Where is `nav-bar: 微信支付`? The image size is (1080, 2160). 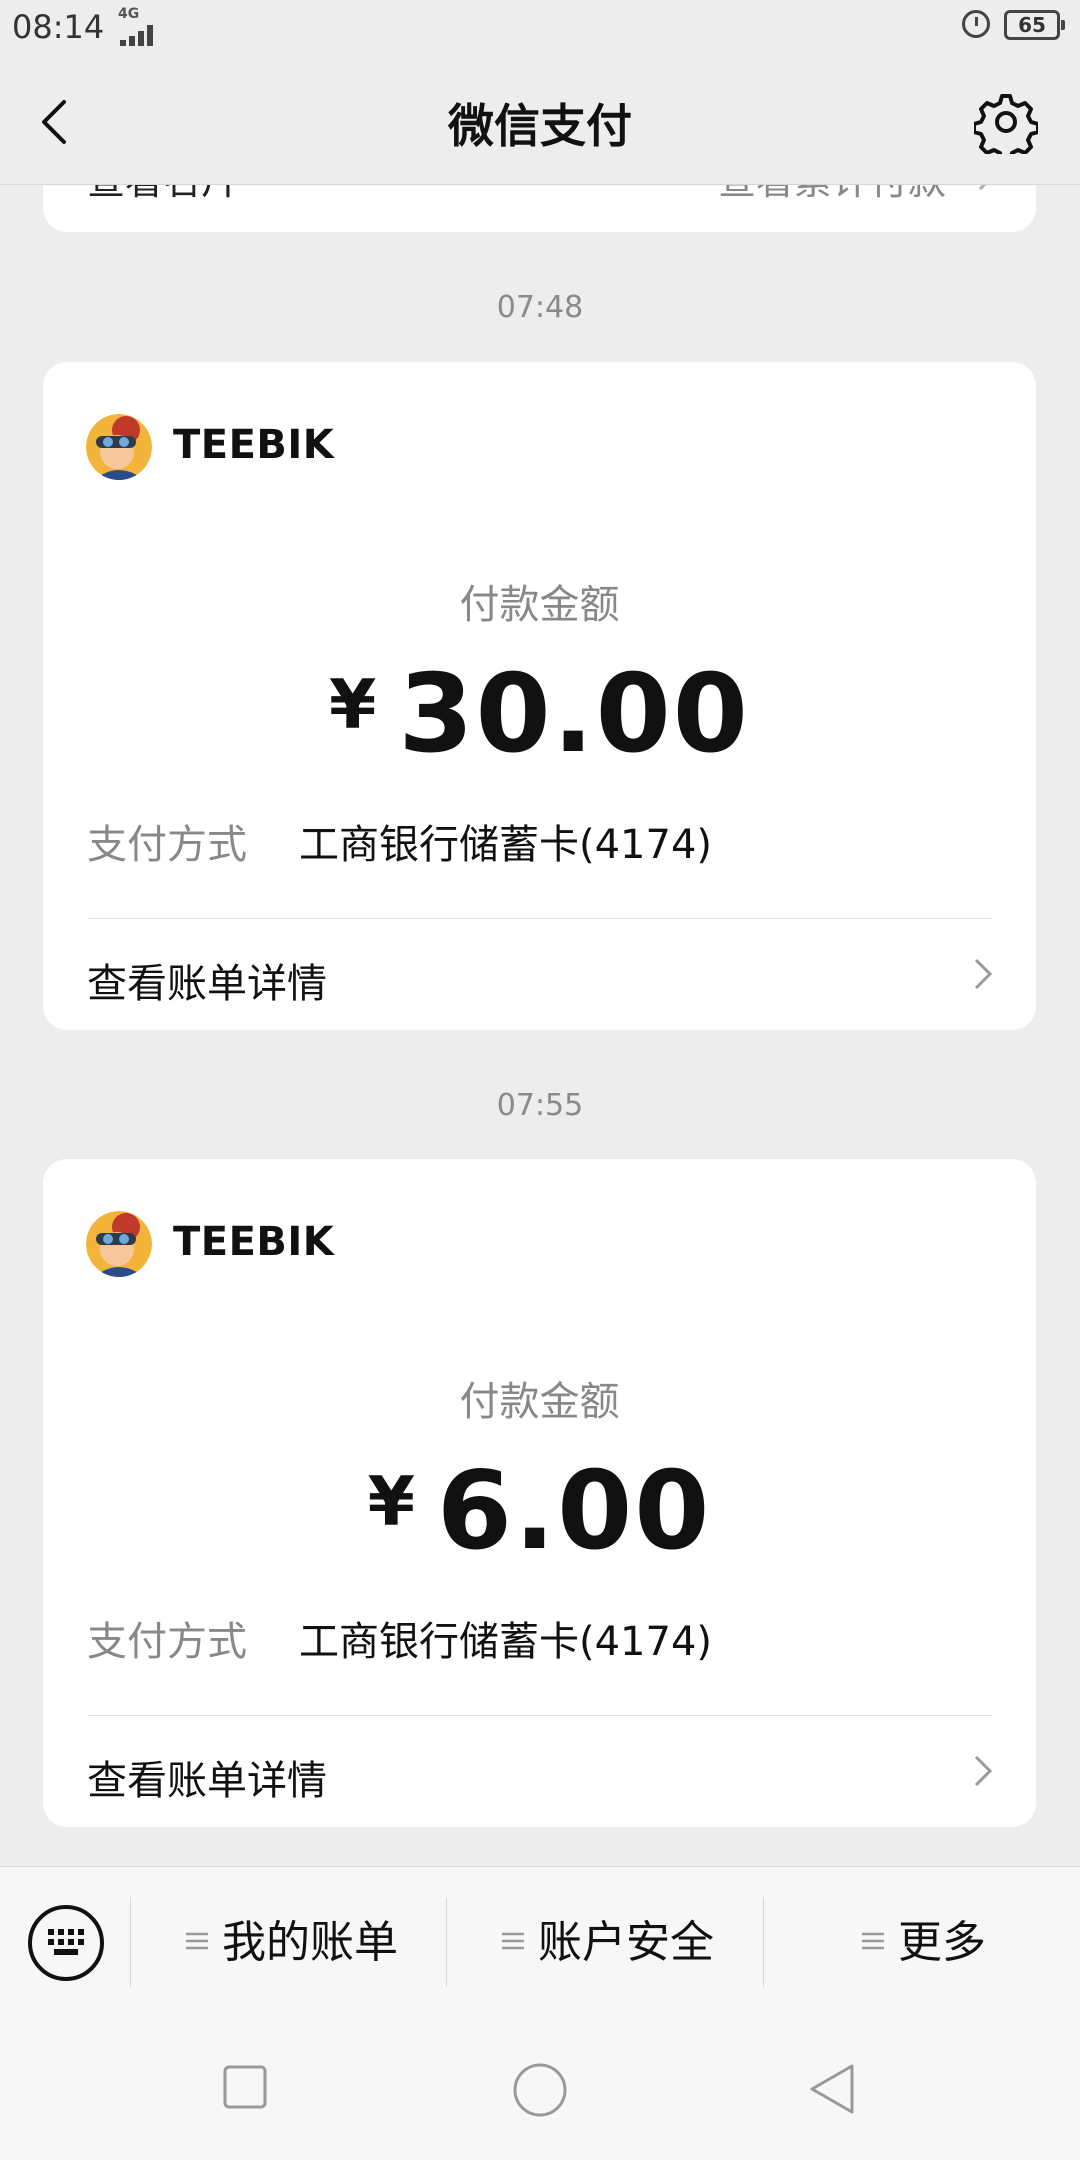 nav-bar: 微信支付 is located at coordinates (540, 122).